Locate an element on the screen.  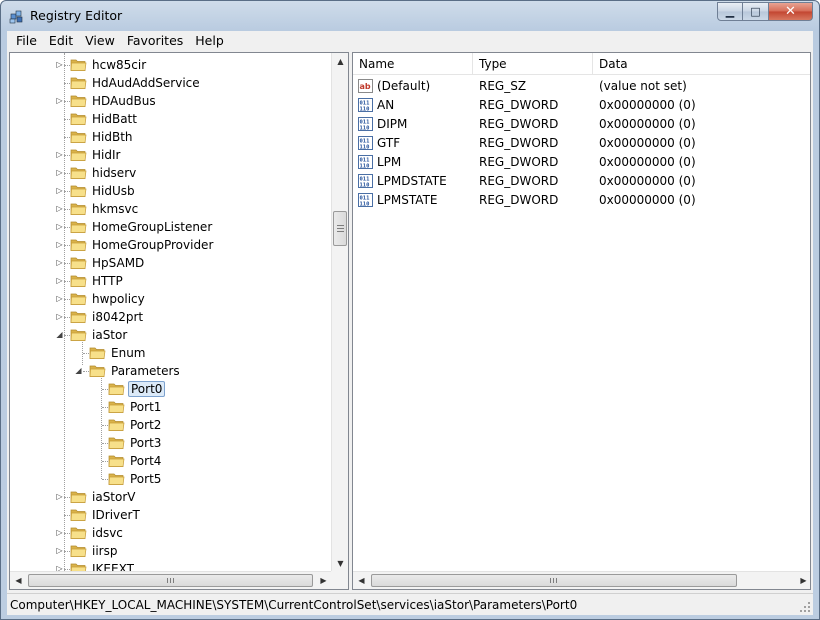
tree-node-iastorv: ▷ iaStorV is located at coordinates (171, 497).